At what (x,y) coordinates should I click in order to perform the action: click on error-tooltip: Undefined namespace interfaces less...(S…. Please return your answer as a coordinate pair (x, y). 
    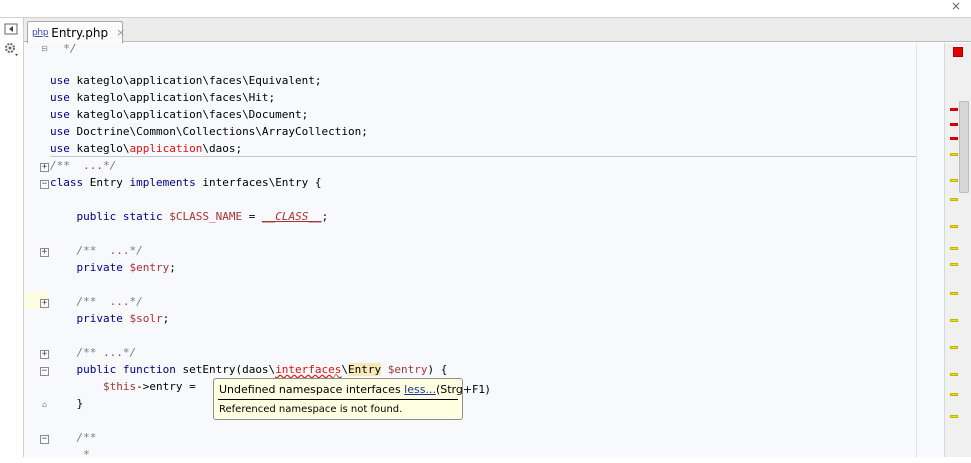
    Looking at the image, I should click on (351, 399).